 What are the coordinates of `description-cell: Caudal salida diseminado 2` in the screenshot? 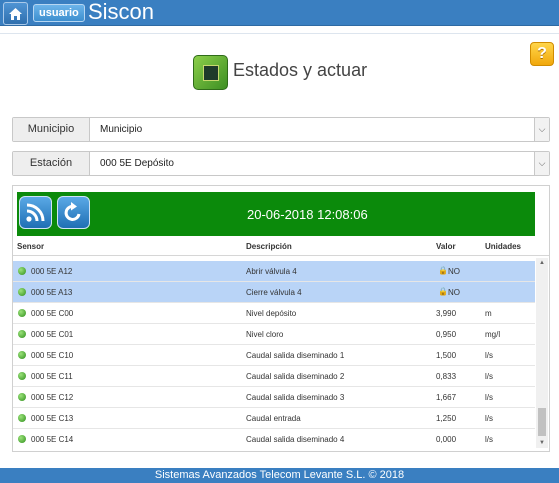 It's located at (295, 376).